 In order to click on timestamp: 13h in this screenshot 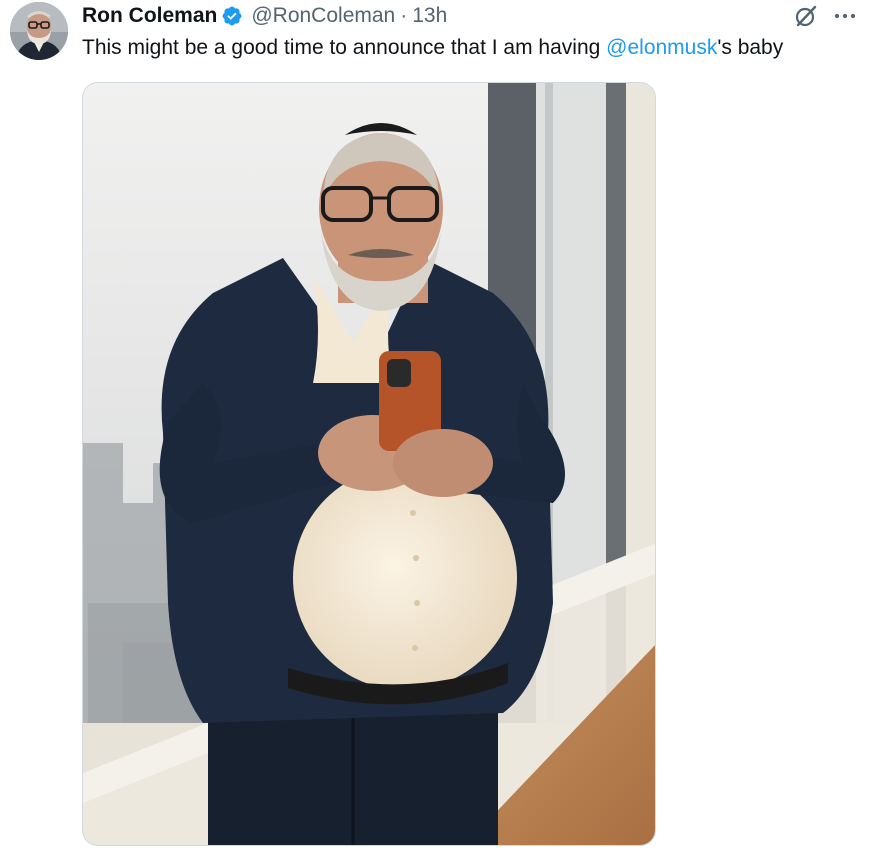, I will do `click(429, 16)`.